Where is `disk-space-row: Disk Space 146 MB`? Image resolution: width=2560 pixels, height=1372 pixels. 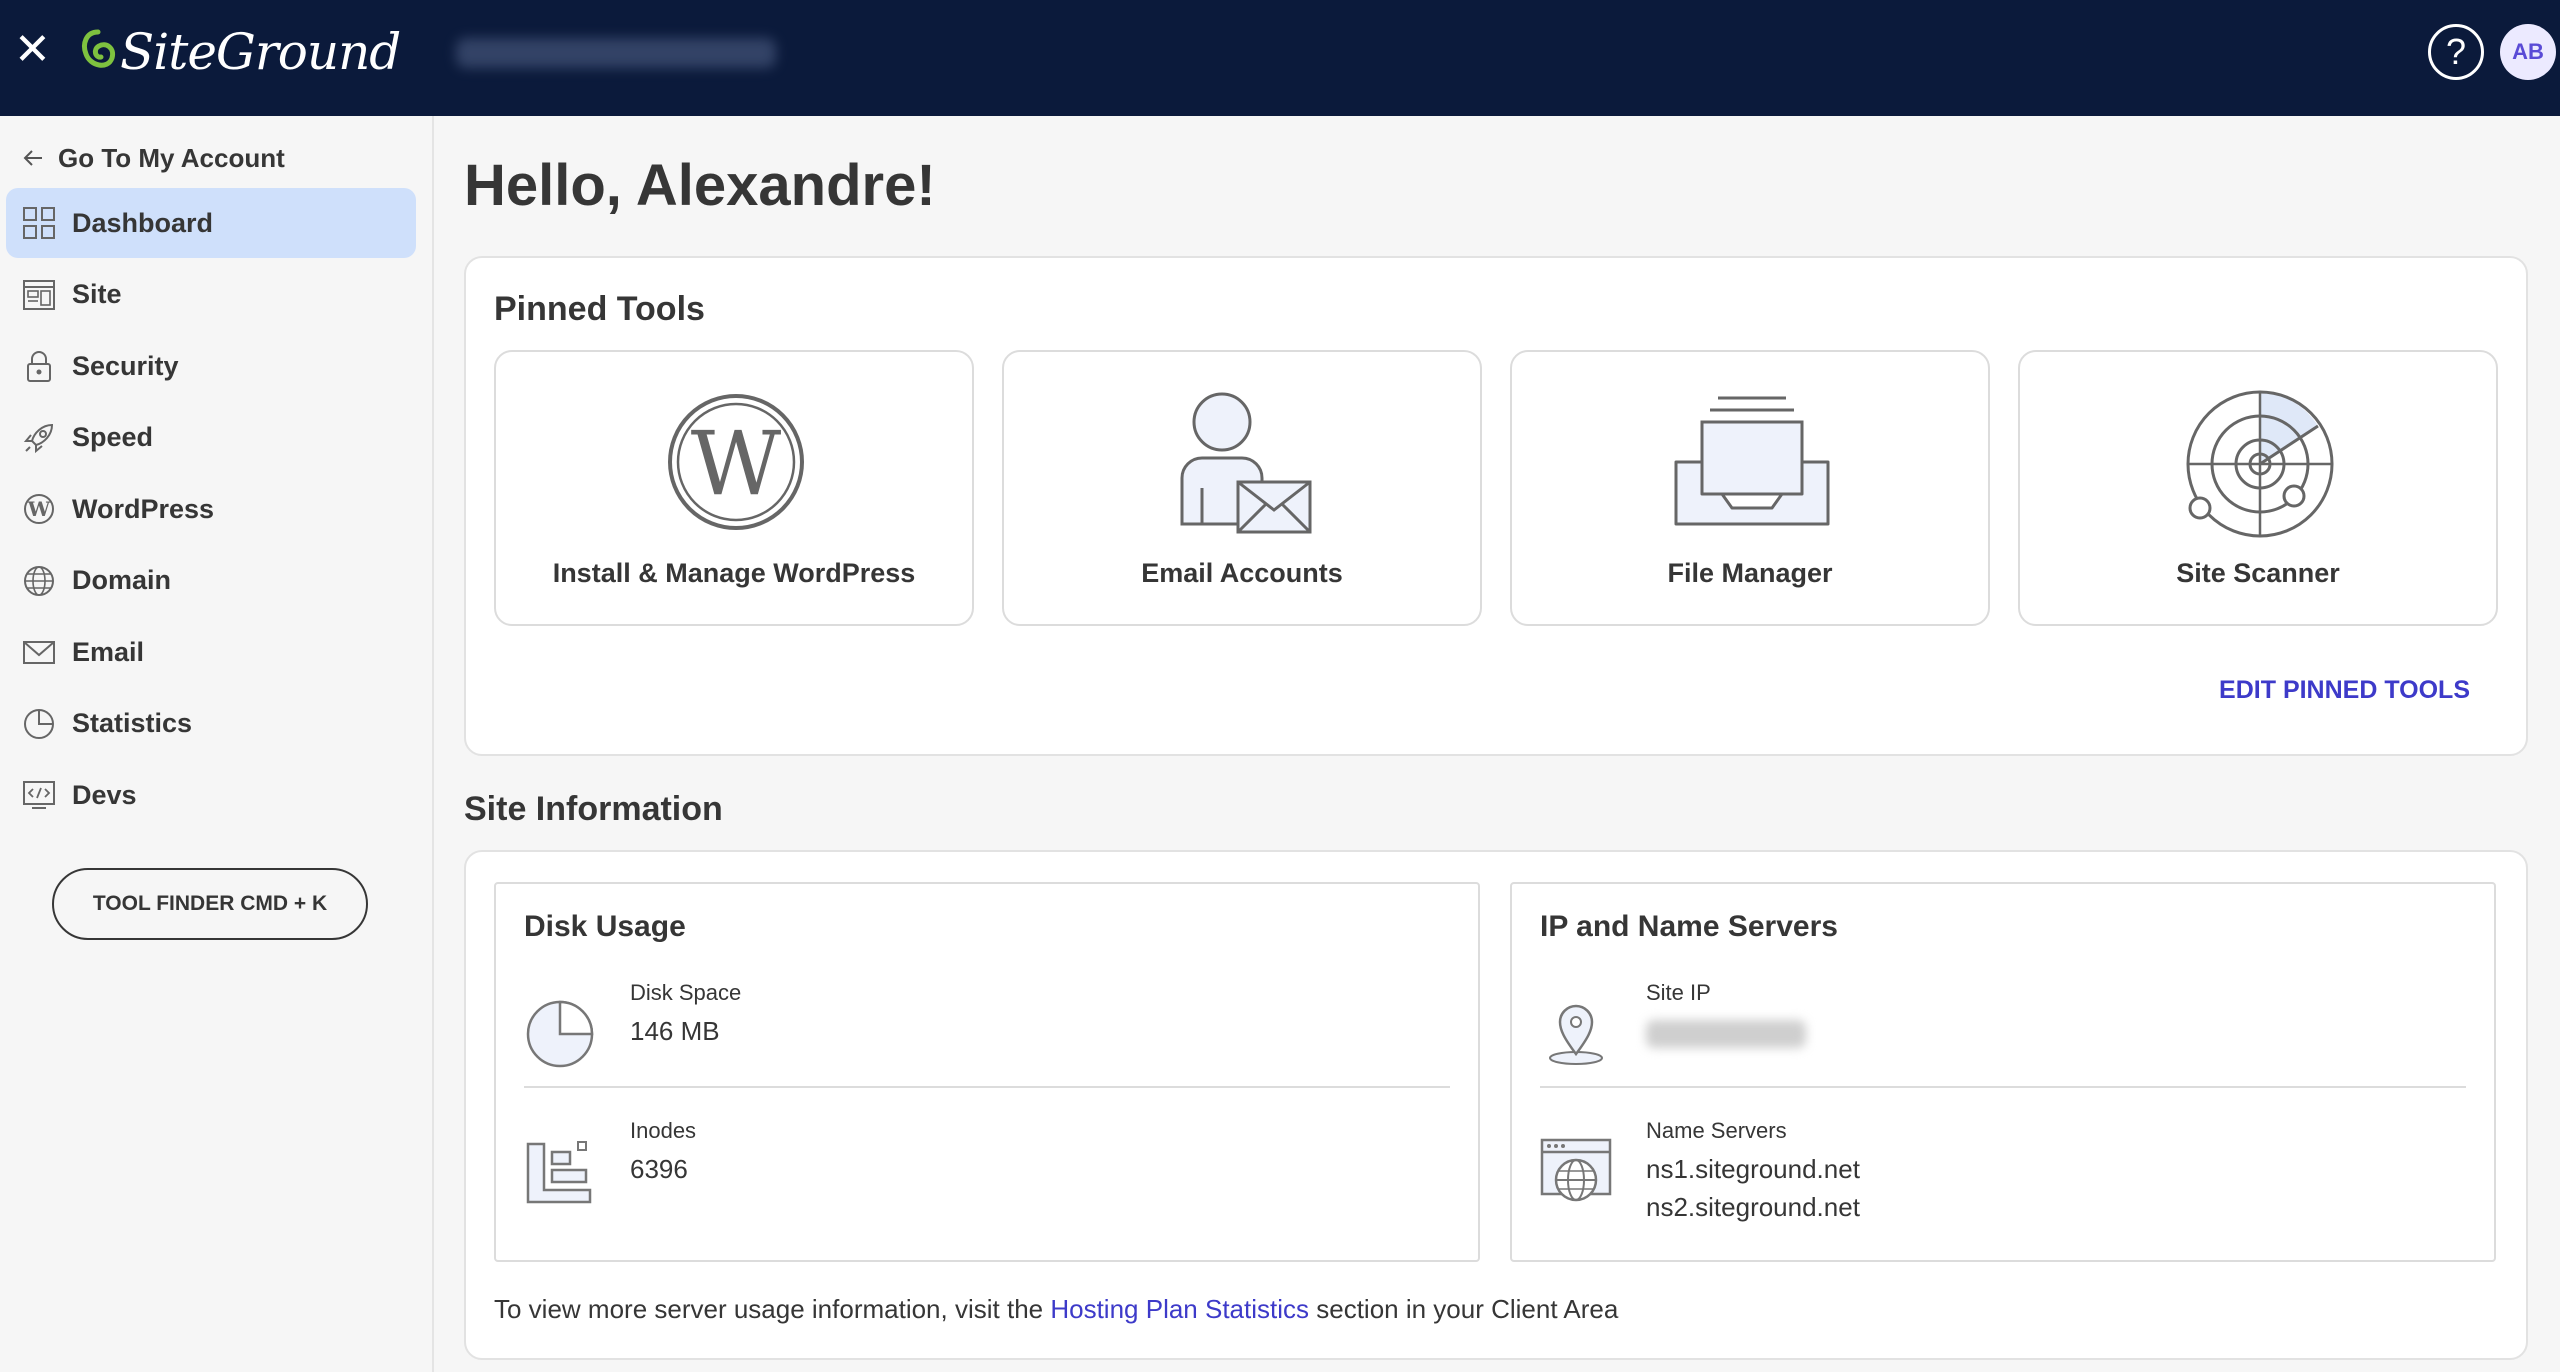 disk-space-row: Disk Space 146 MB is located at coordinates (987, 1042).